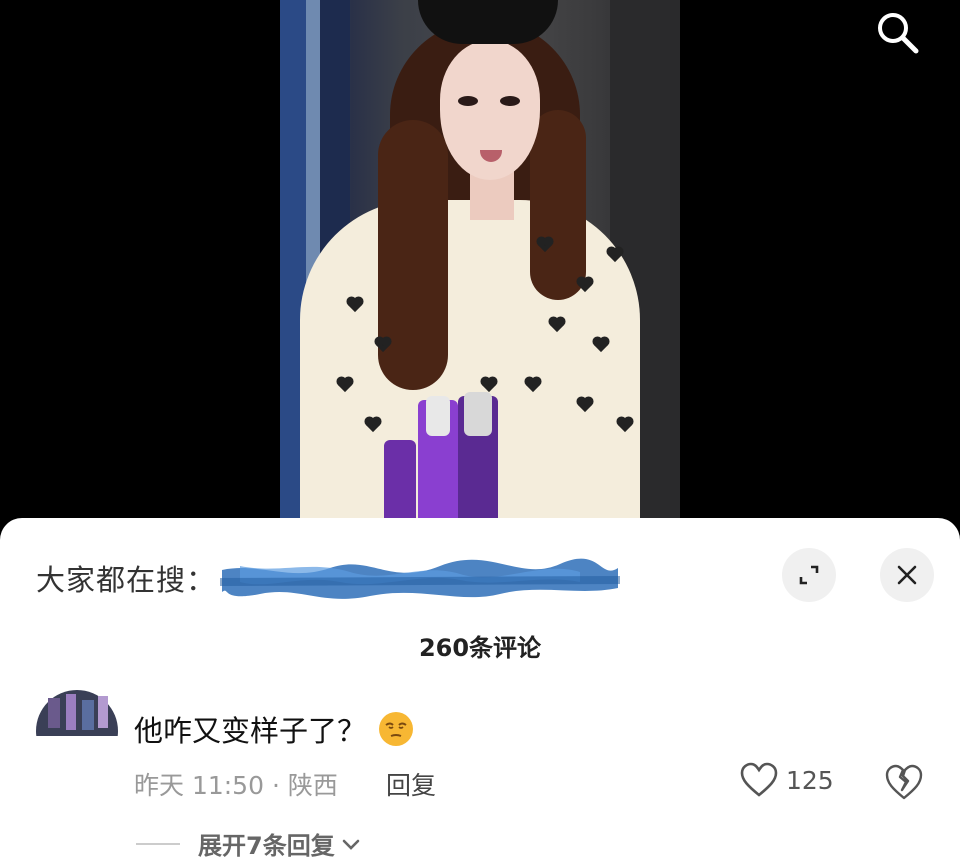 Image resolution: width=960 pixels, height=857 pixels. Describe the element at coordinates (810, 780) in the screenshot. I see `like-count: 125` at that location.